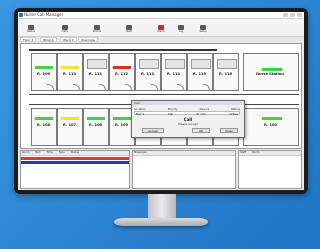  I want to click on toolbar-calls-label: Calls, so click(65, 31).